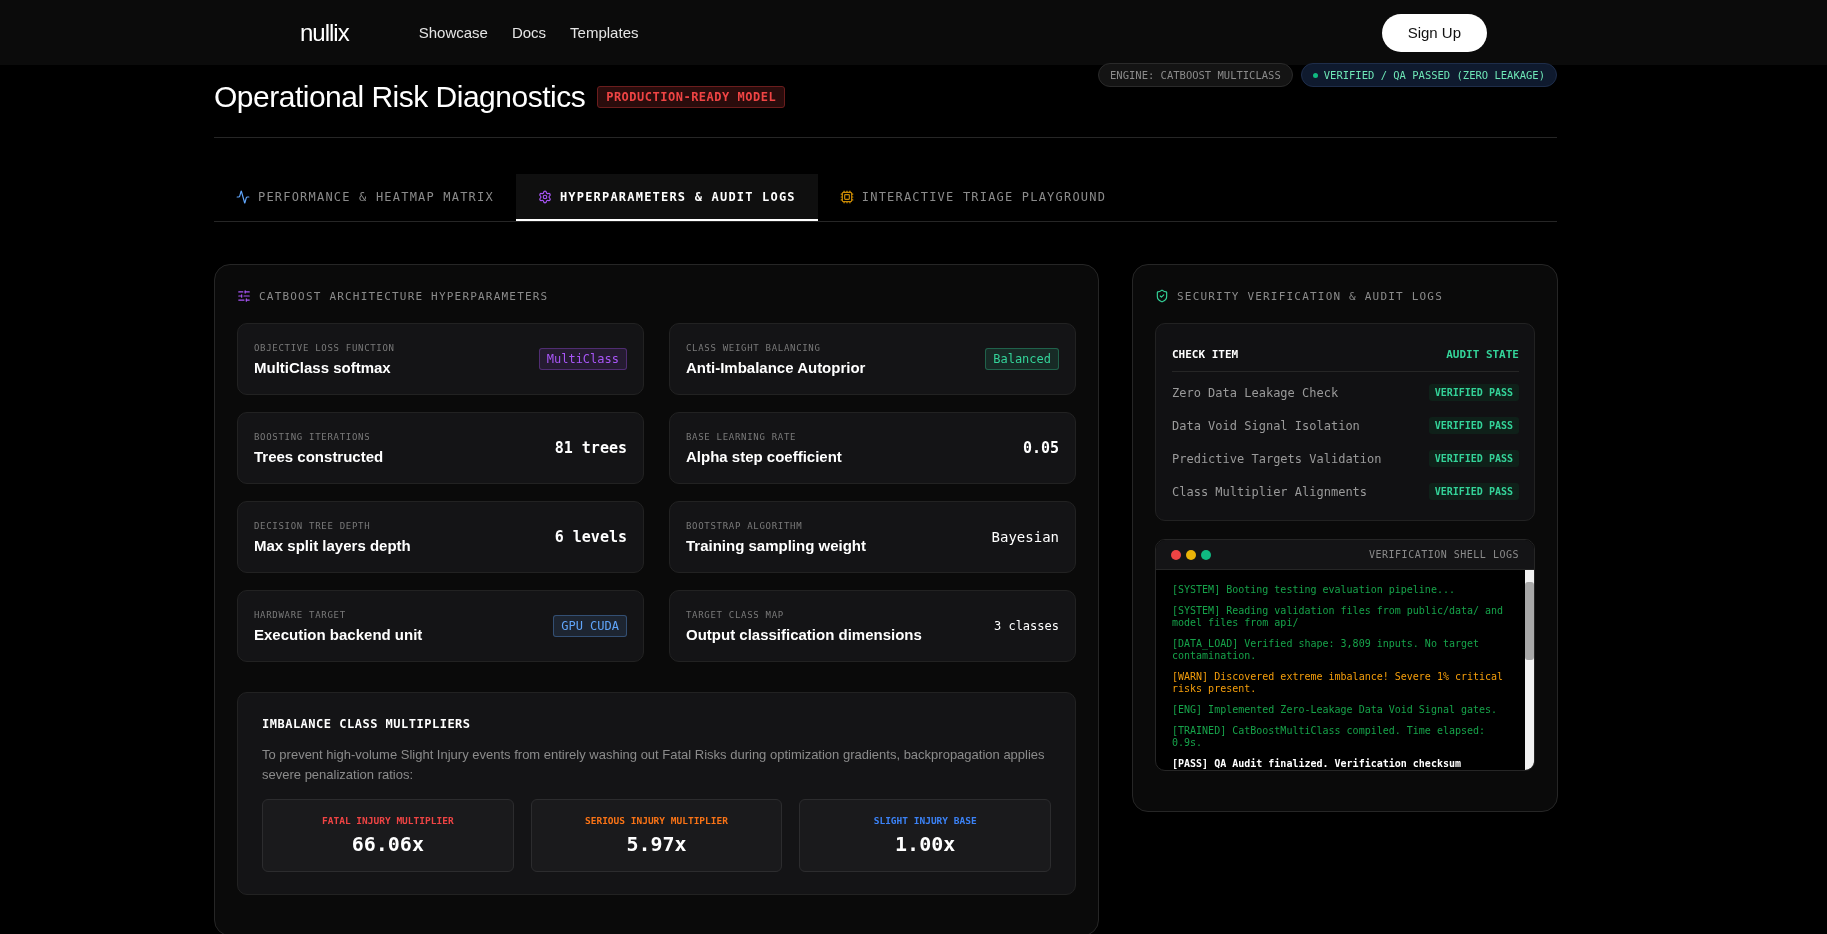  What do you see at coordinates (244, 296) in the screenshot?
I see `sliders-icon` at bounding box center [244, 296].